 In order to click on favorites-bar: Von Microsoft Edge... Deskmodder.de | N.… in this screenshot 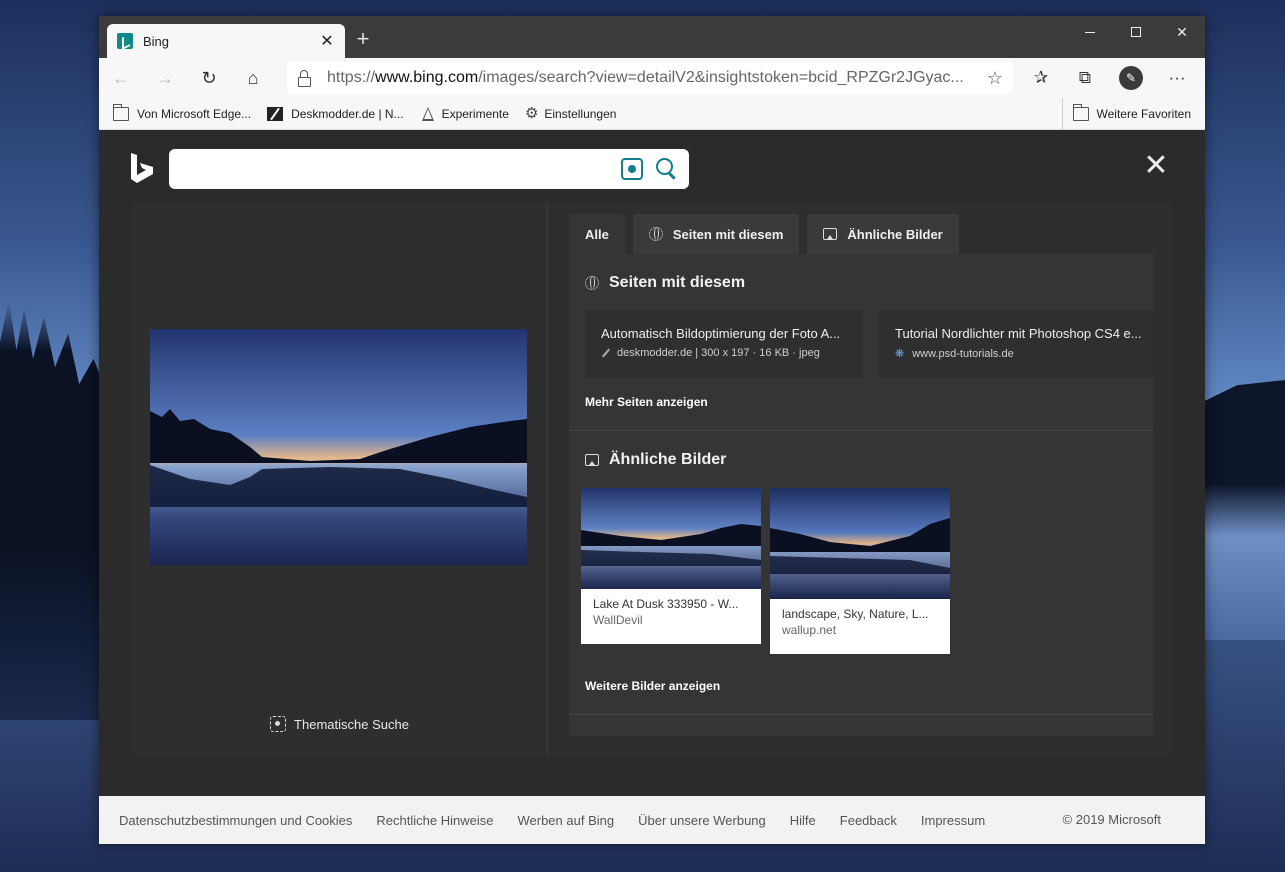, I will do `click(652, 114)`.